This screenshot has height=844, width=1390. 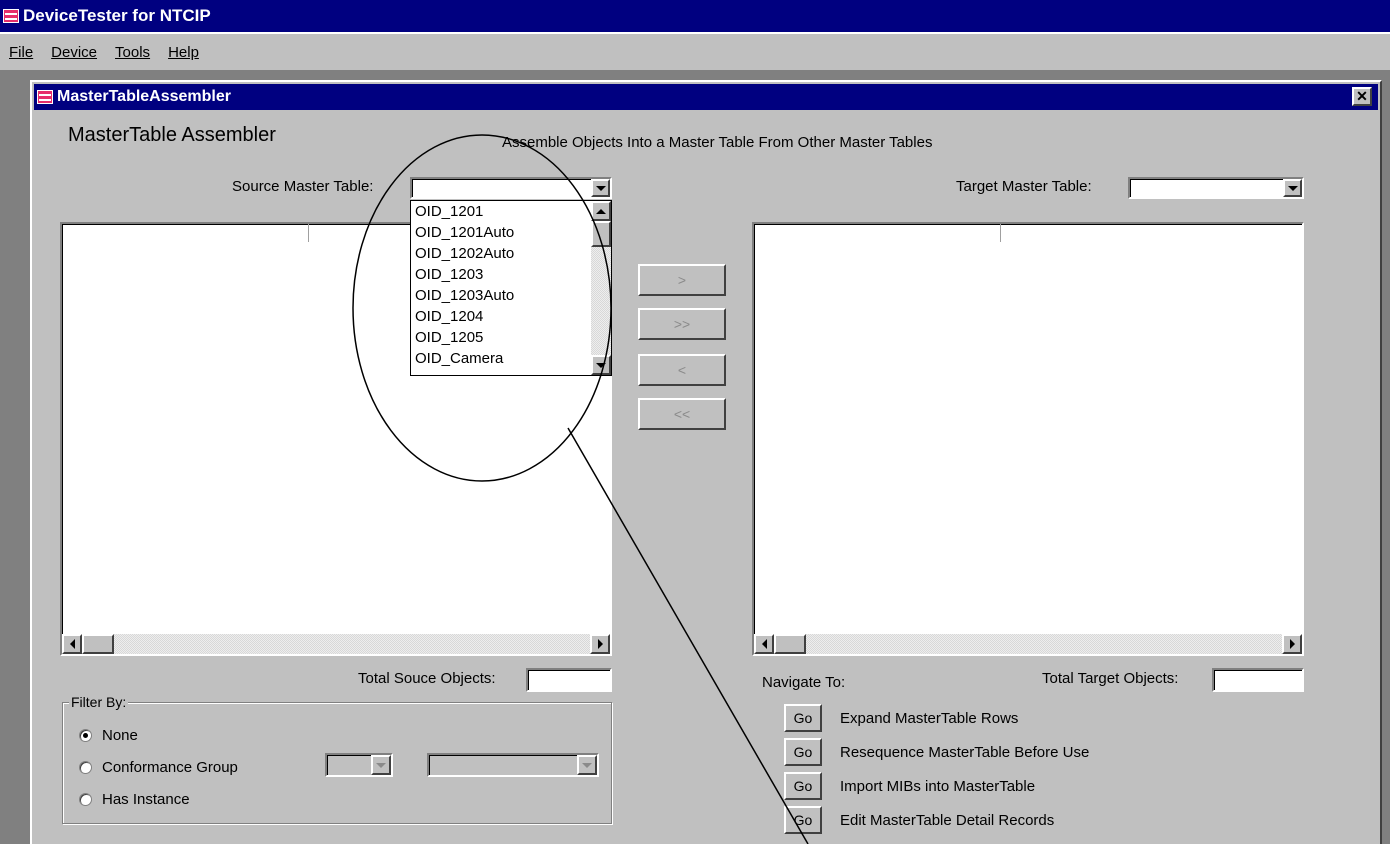 I want to click on target-master-table-label: Target Master Table:, so click(x=1024, y=186).